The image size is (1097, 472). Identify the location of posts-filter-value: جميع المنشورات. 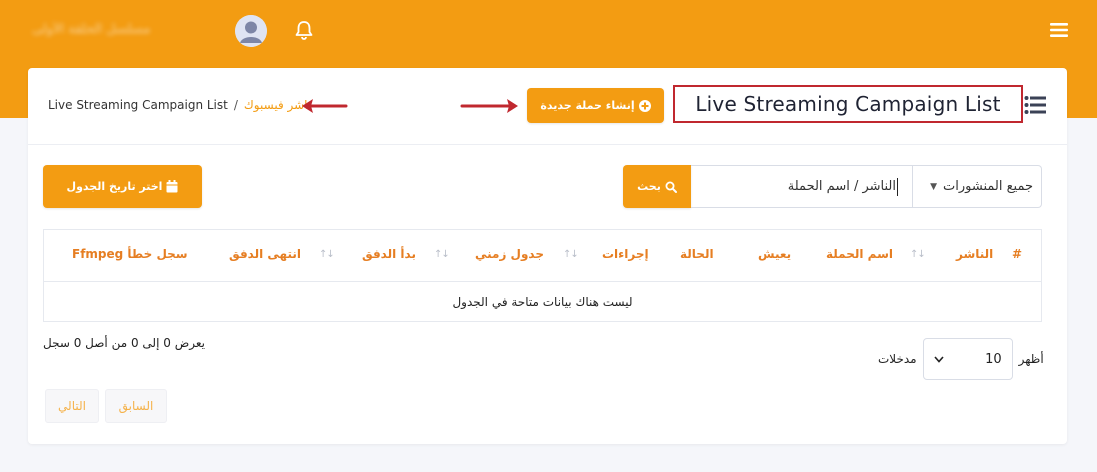
(988, 186).